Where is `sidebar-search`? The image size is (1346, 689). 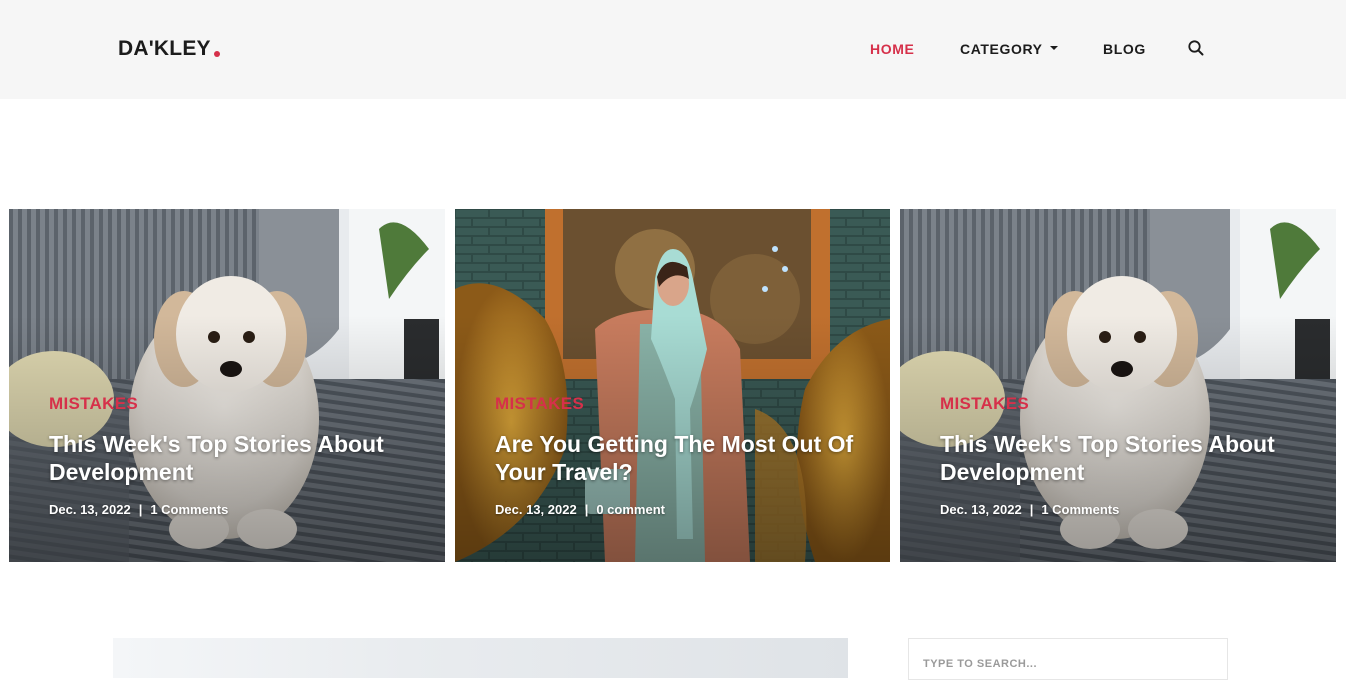 sidebar-search is located at coordinates (1068, 663).